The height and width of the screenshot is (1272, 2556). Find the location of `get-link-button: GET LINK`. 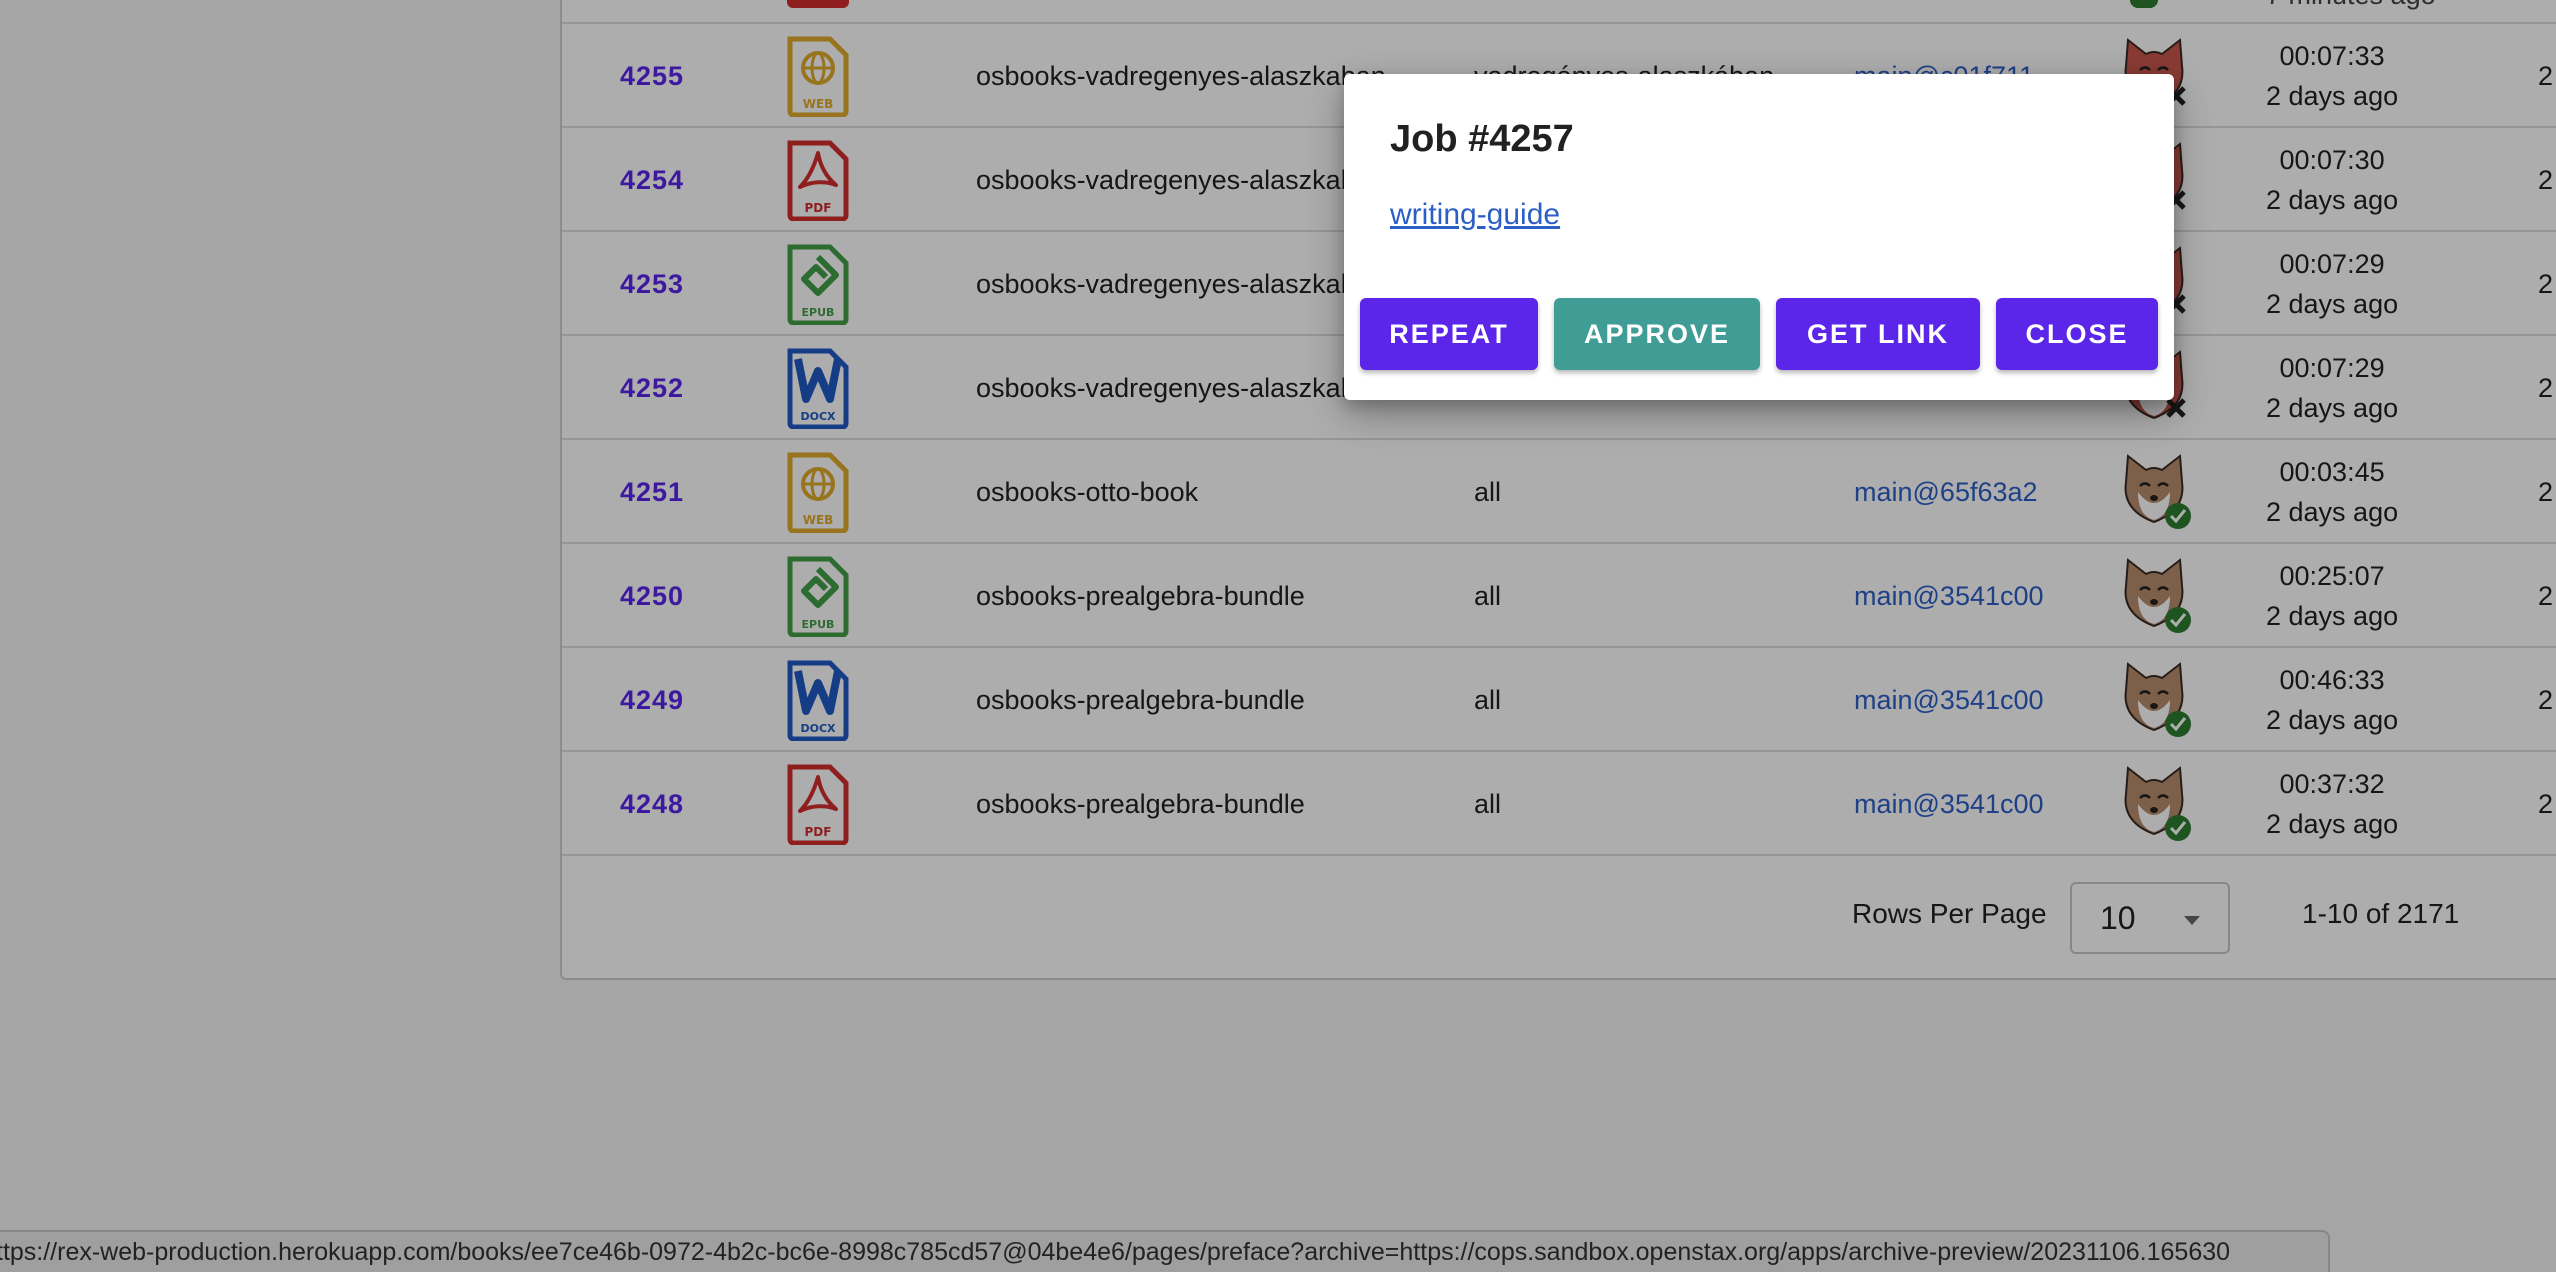

get-link-button: GET LINK is located at coordinates (1878, 334).